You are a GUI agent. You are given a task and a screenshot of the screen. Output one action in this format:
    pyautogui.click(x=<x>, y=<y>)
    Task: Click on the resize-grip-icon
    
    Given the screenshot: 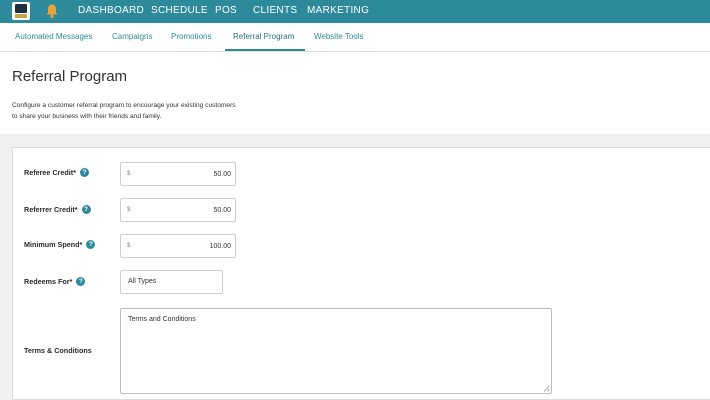 What is the action you would take?
    pyautogui.click(x=546, y=388)
    